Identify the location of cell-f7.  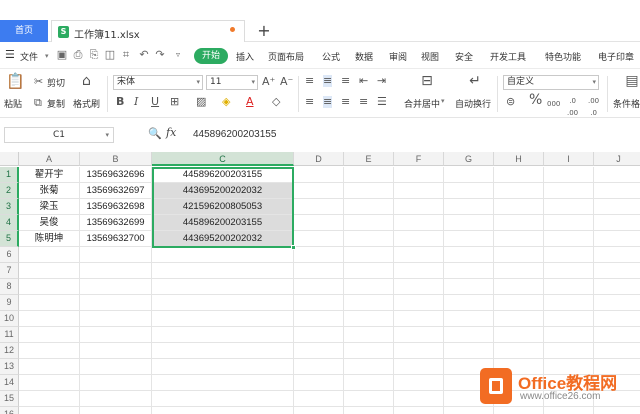
(419, 271).